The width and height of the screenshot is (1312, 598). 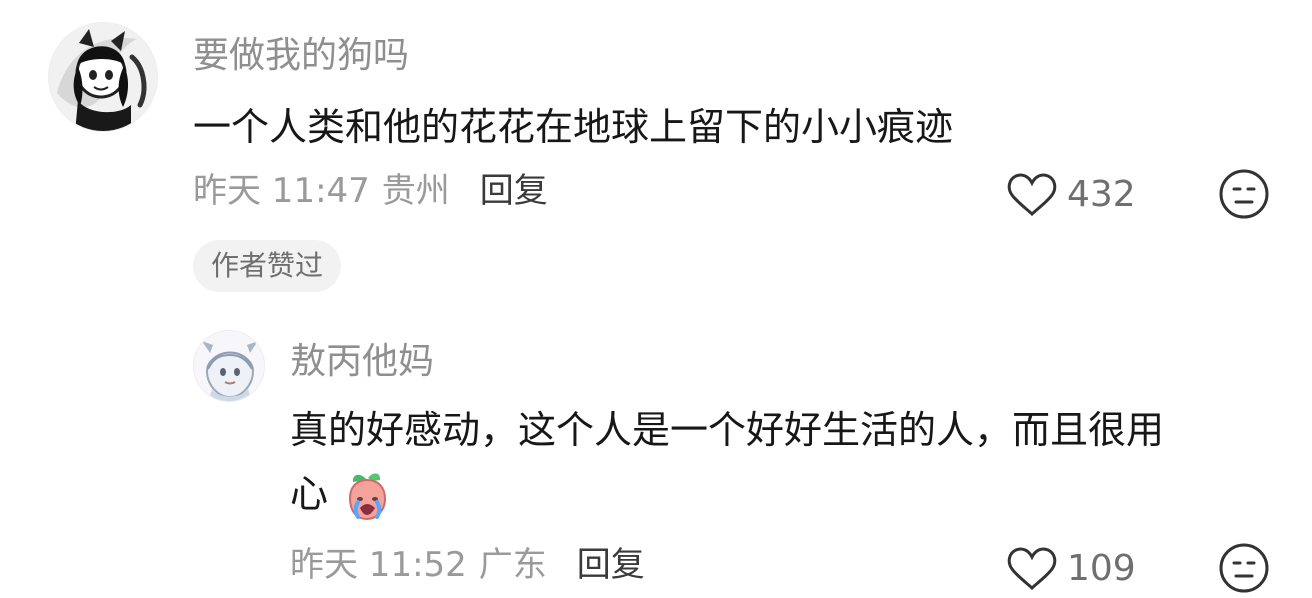 What do you see at coordinates (611, 565) in the screenshot?
I see `reply-comment-reply-button: 回复` at bounding box center [611, 565].